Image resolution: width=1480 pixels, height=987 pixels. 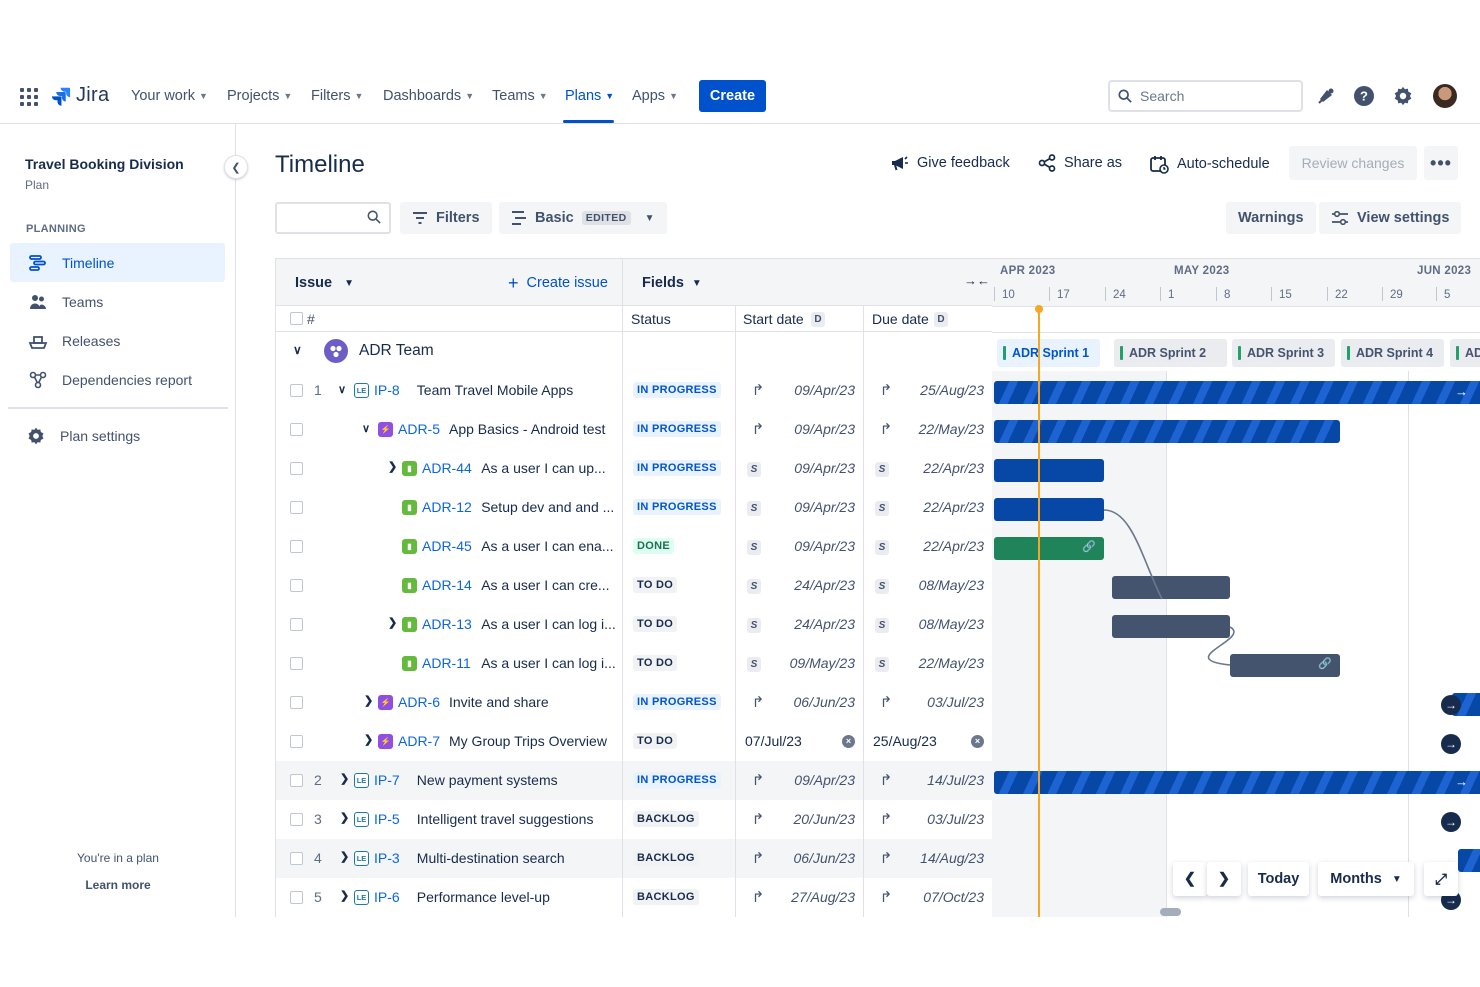 What do you see at coordinates (419, 702) in the screenshot?
I see `issue-key-link: ADR-6` at bounding box center [419, 702].